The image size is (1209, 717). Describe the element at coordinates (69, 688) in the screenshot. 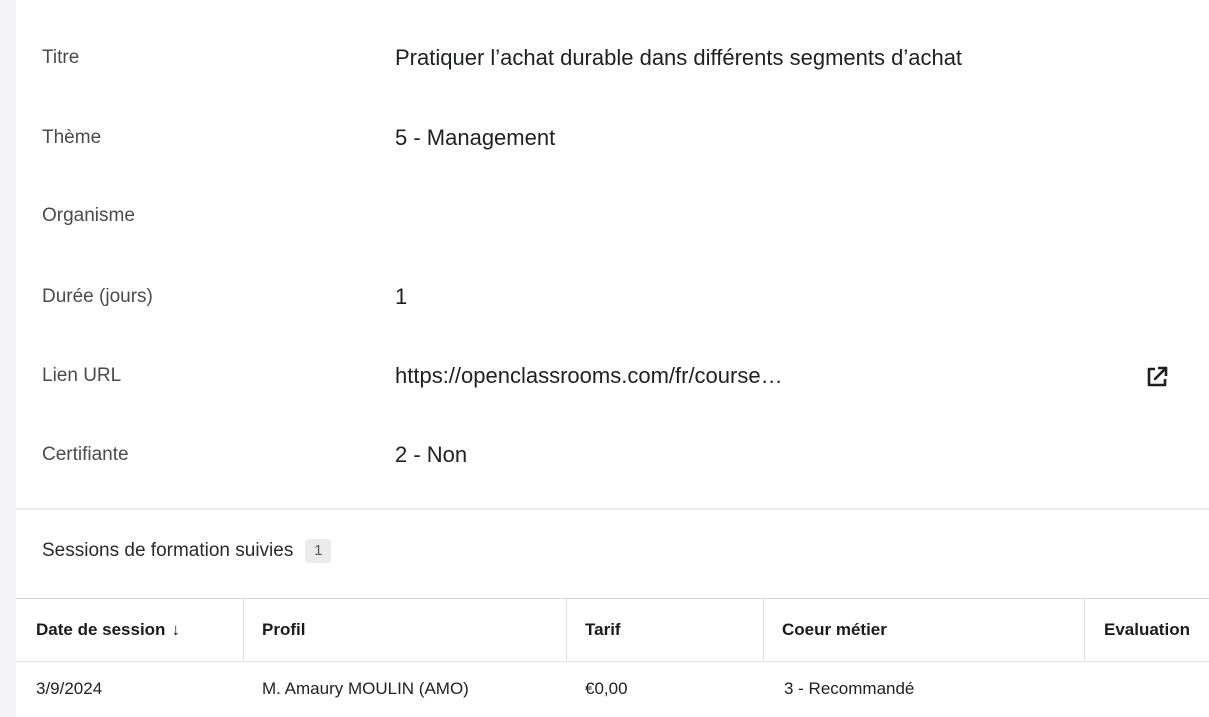

I see `cell-date: 3/9/2024` at that location.